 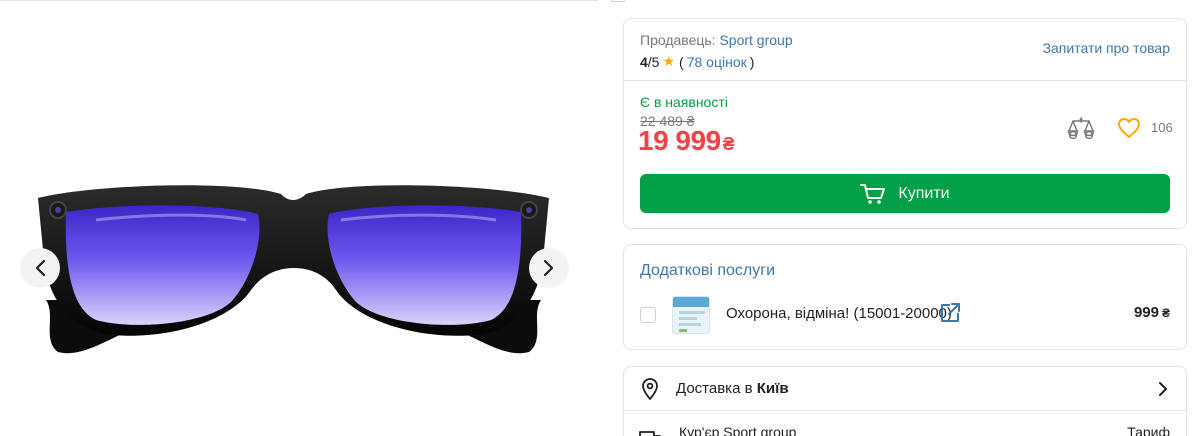 I want to click on rating-max: /5, so click(x=653, y=61).